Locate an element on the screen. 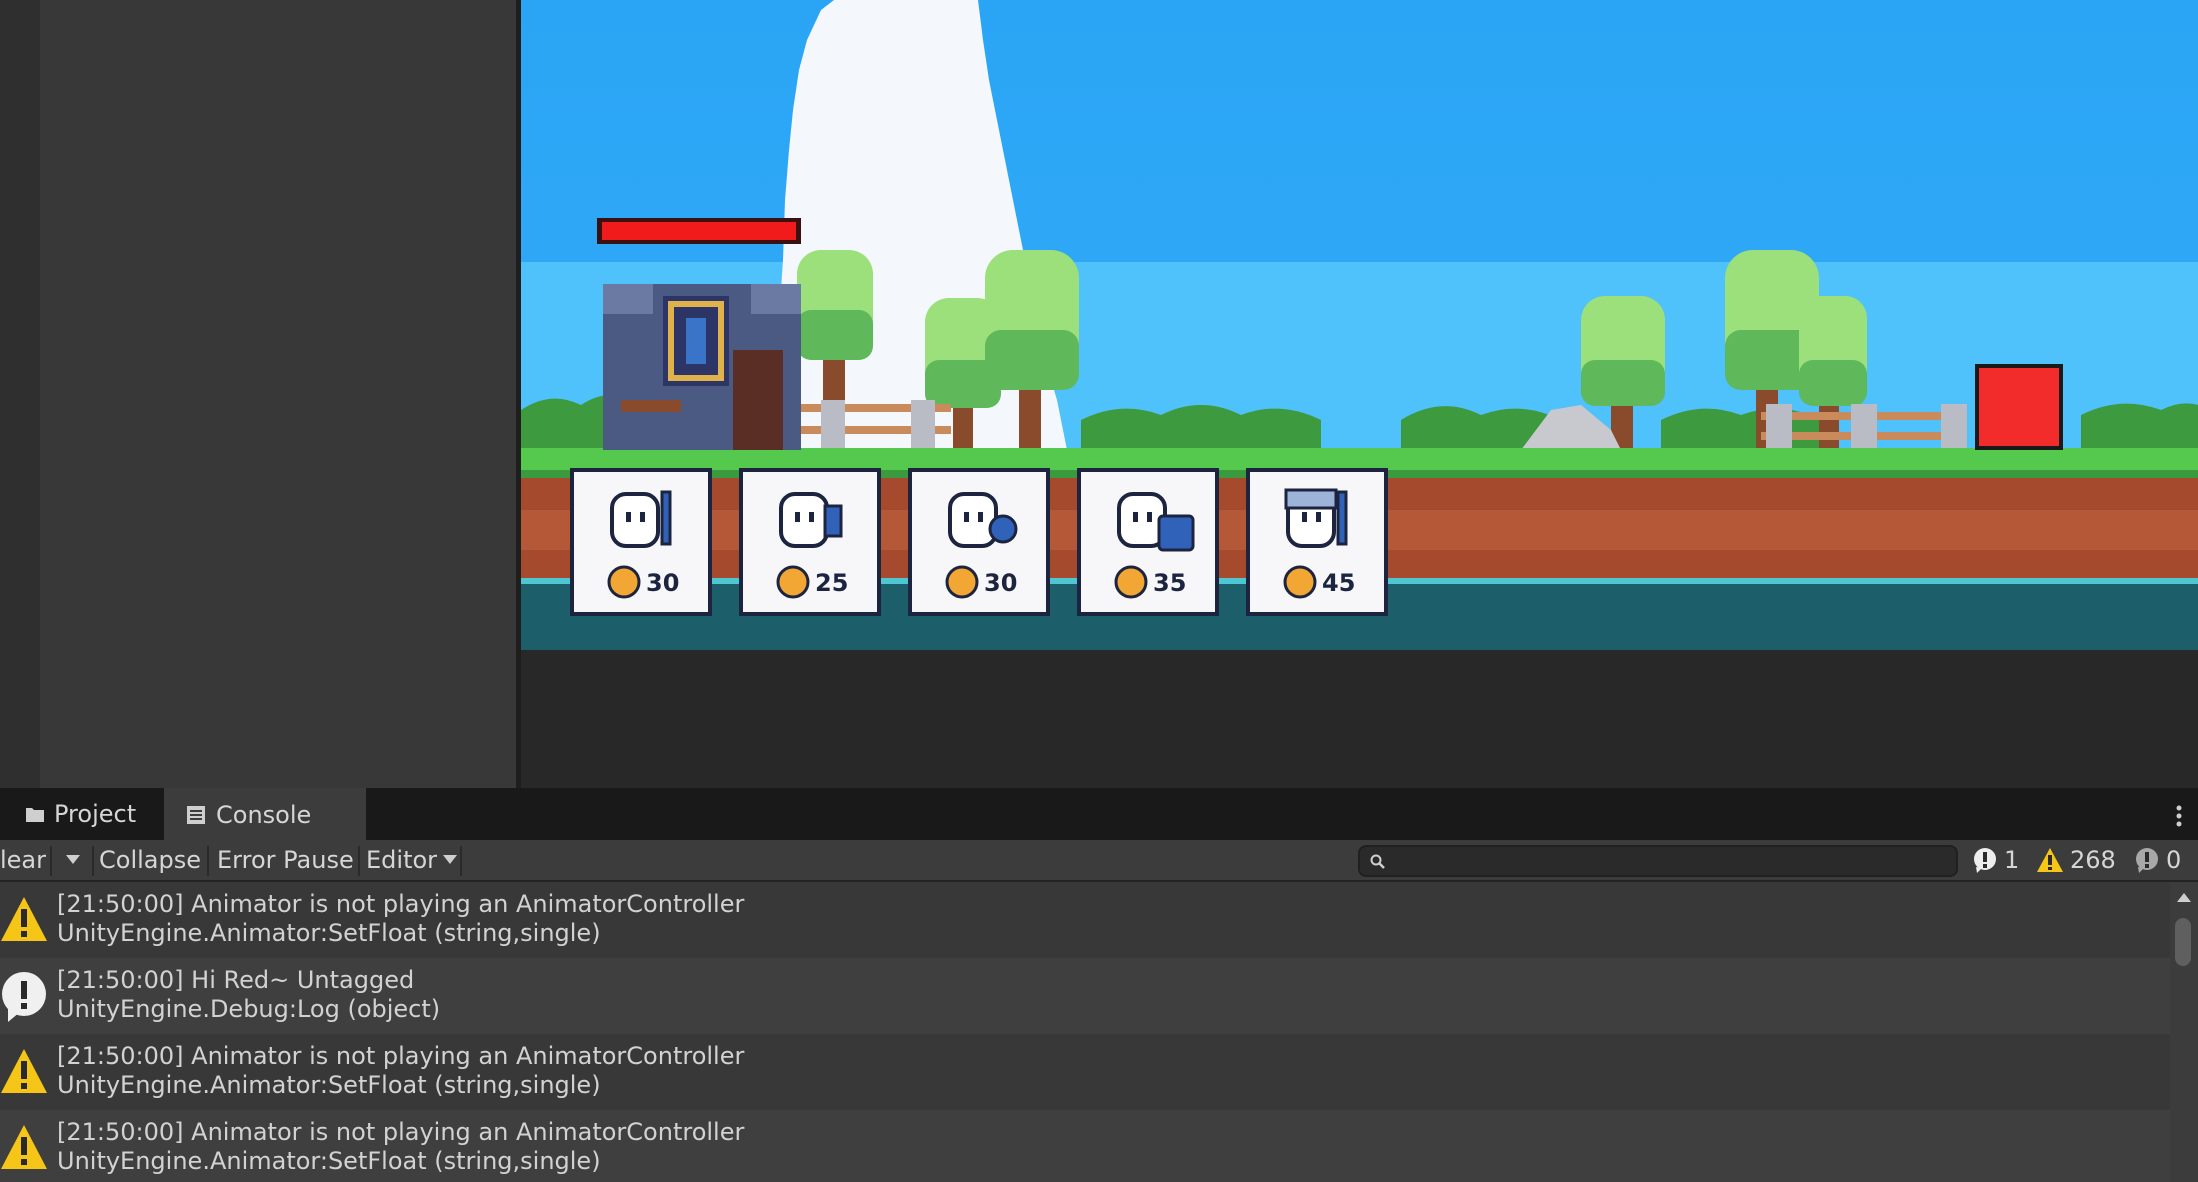 This screenshot has height=1182, width=2198. warning-count-toggle: 268 is located at coordinates (2076, 860).